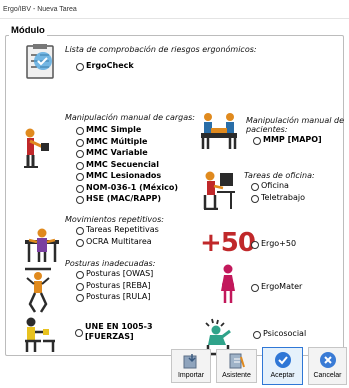  Describe the element at coordinates (115, 274) in the screenshot. I see `radio-owas: Posturas [OWAS]` at that location.